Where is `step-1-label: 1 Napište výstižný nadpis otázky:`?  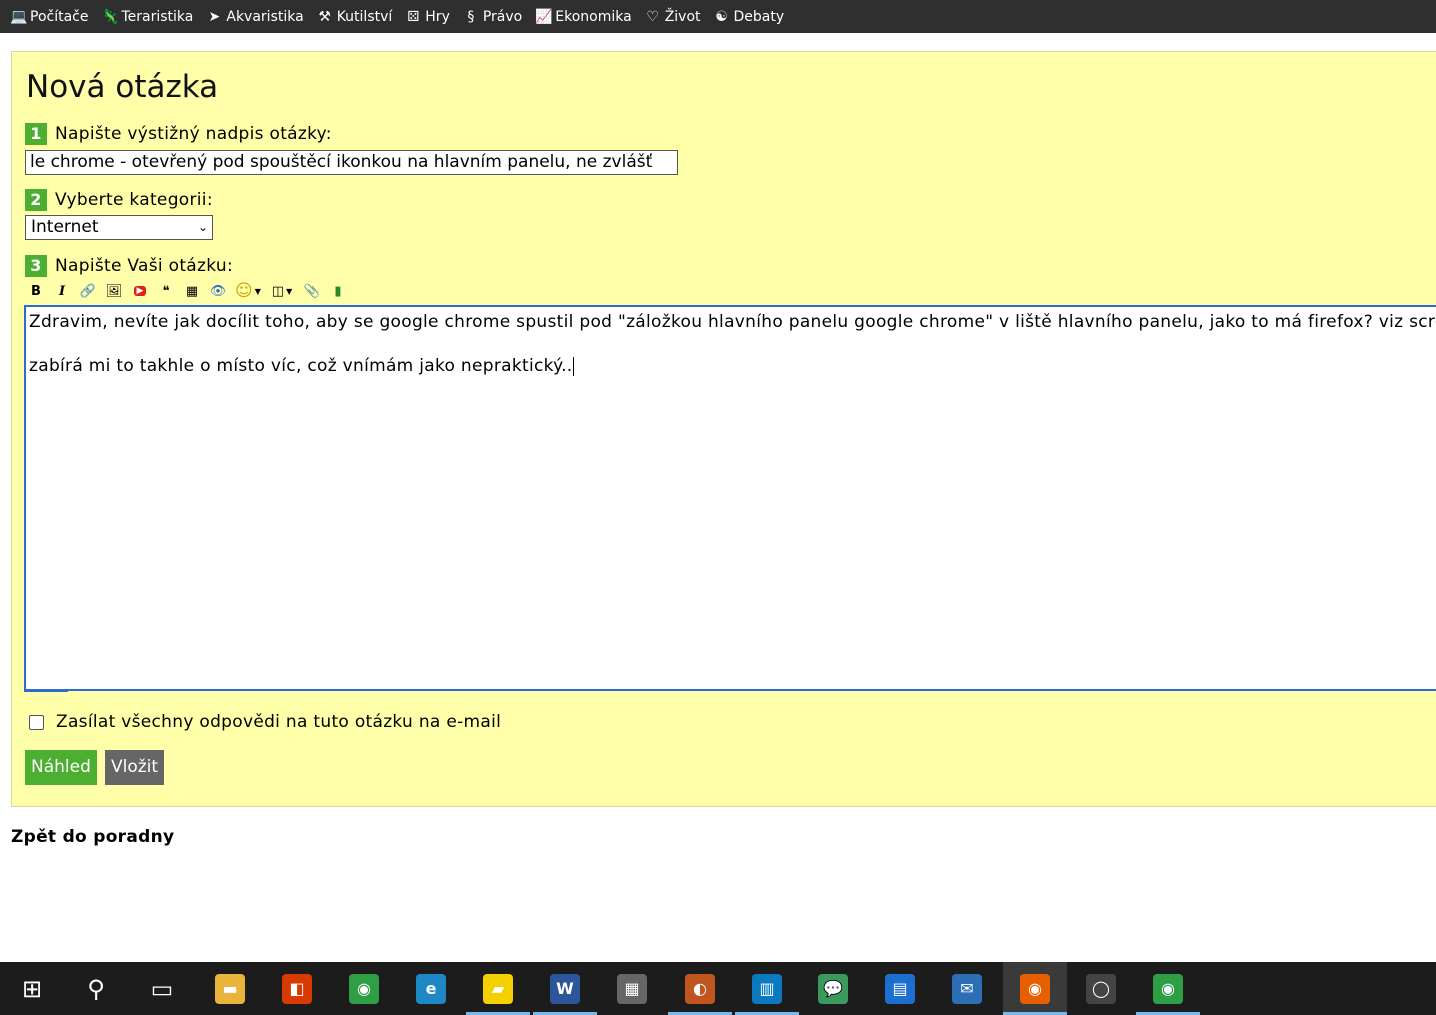
step-1-label: 1 Napište výstižný nadpis otázky: is located at coordinates (178, 134).